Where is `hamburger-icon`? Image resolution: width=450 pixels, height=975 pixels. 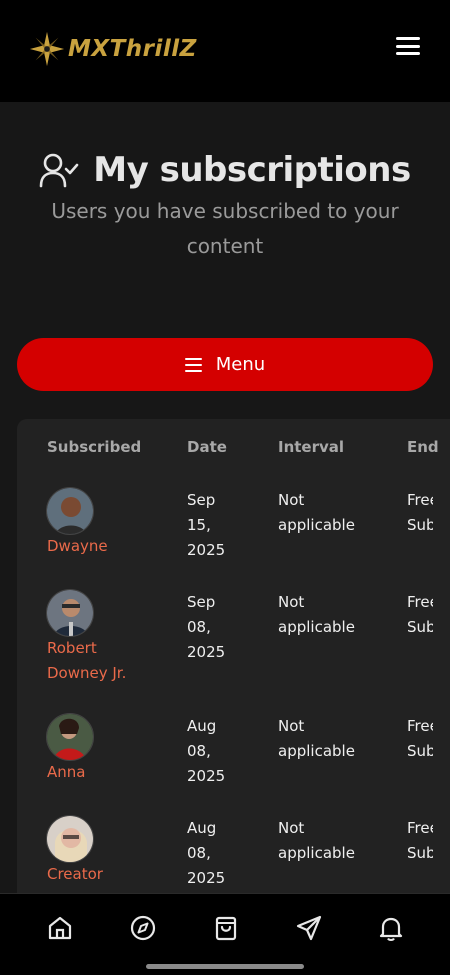
hamburger-icon is located at coordinates (408, 46).